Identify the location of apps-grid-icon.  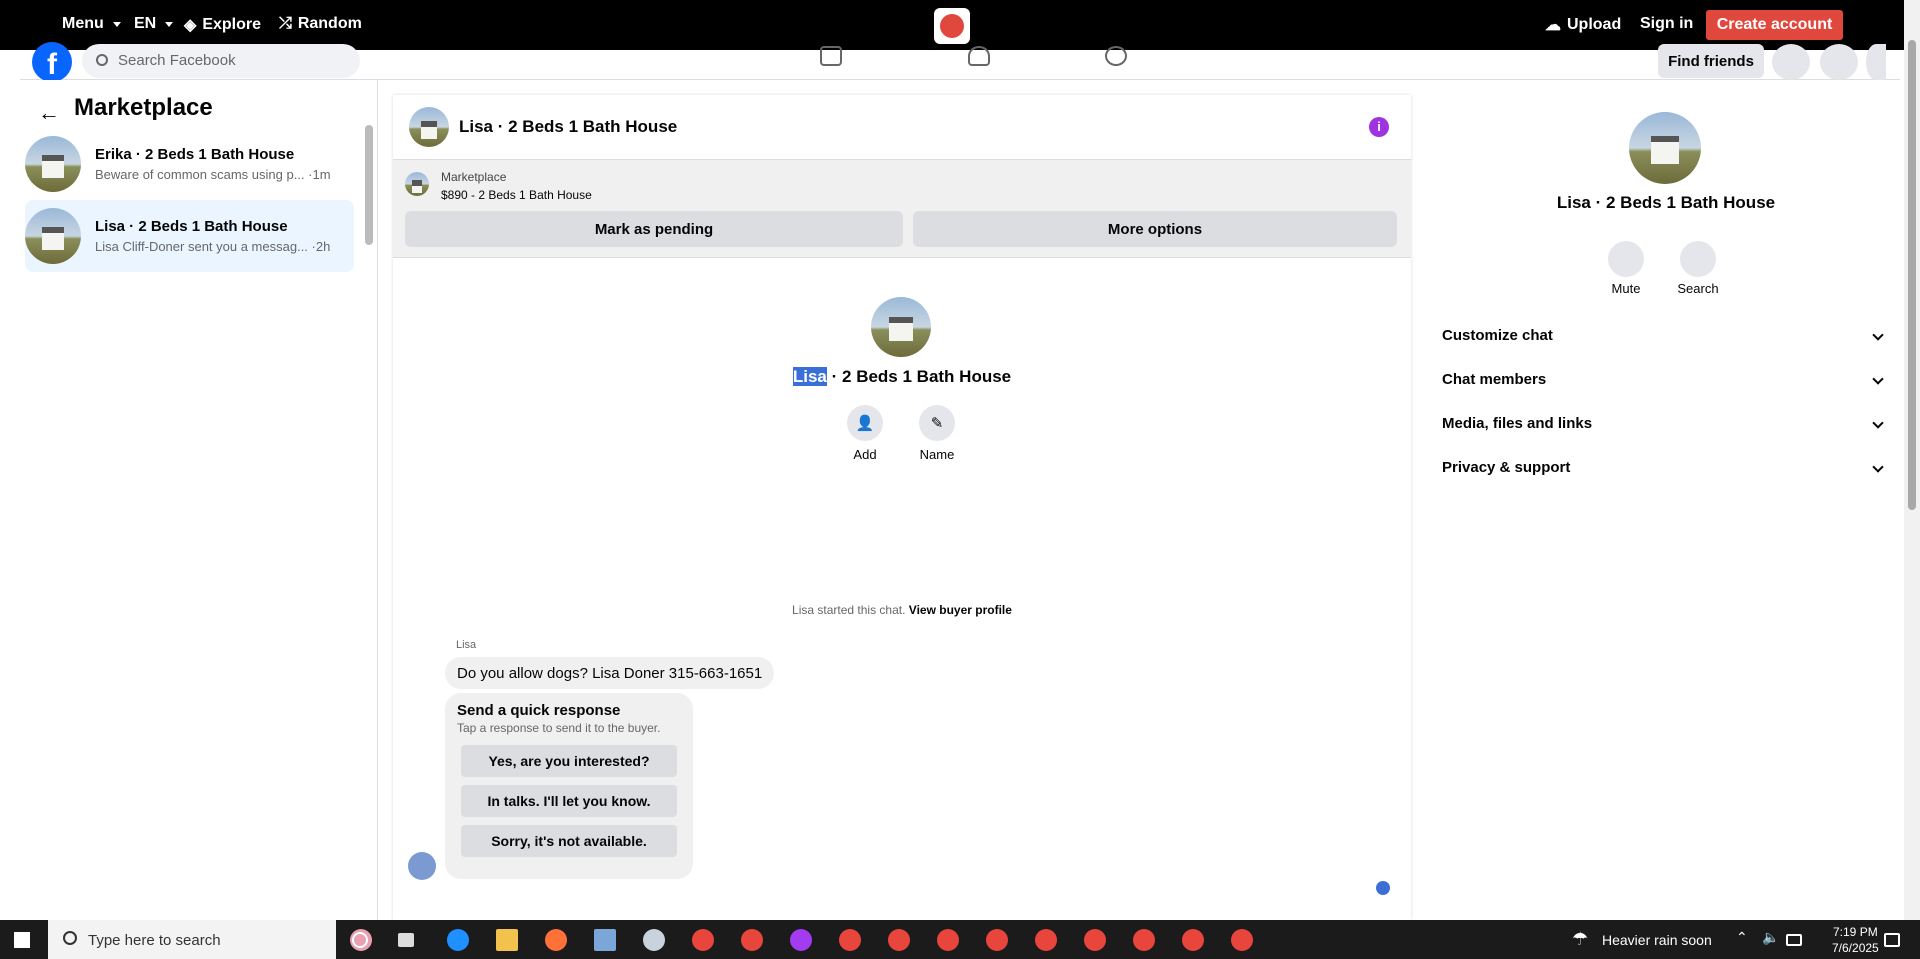
(1791, 62).